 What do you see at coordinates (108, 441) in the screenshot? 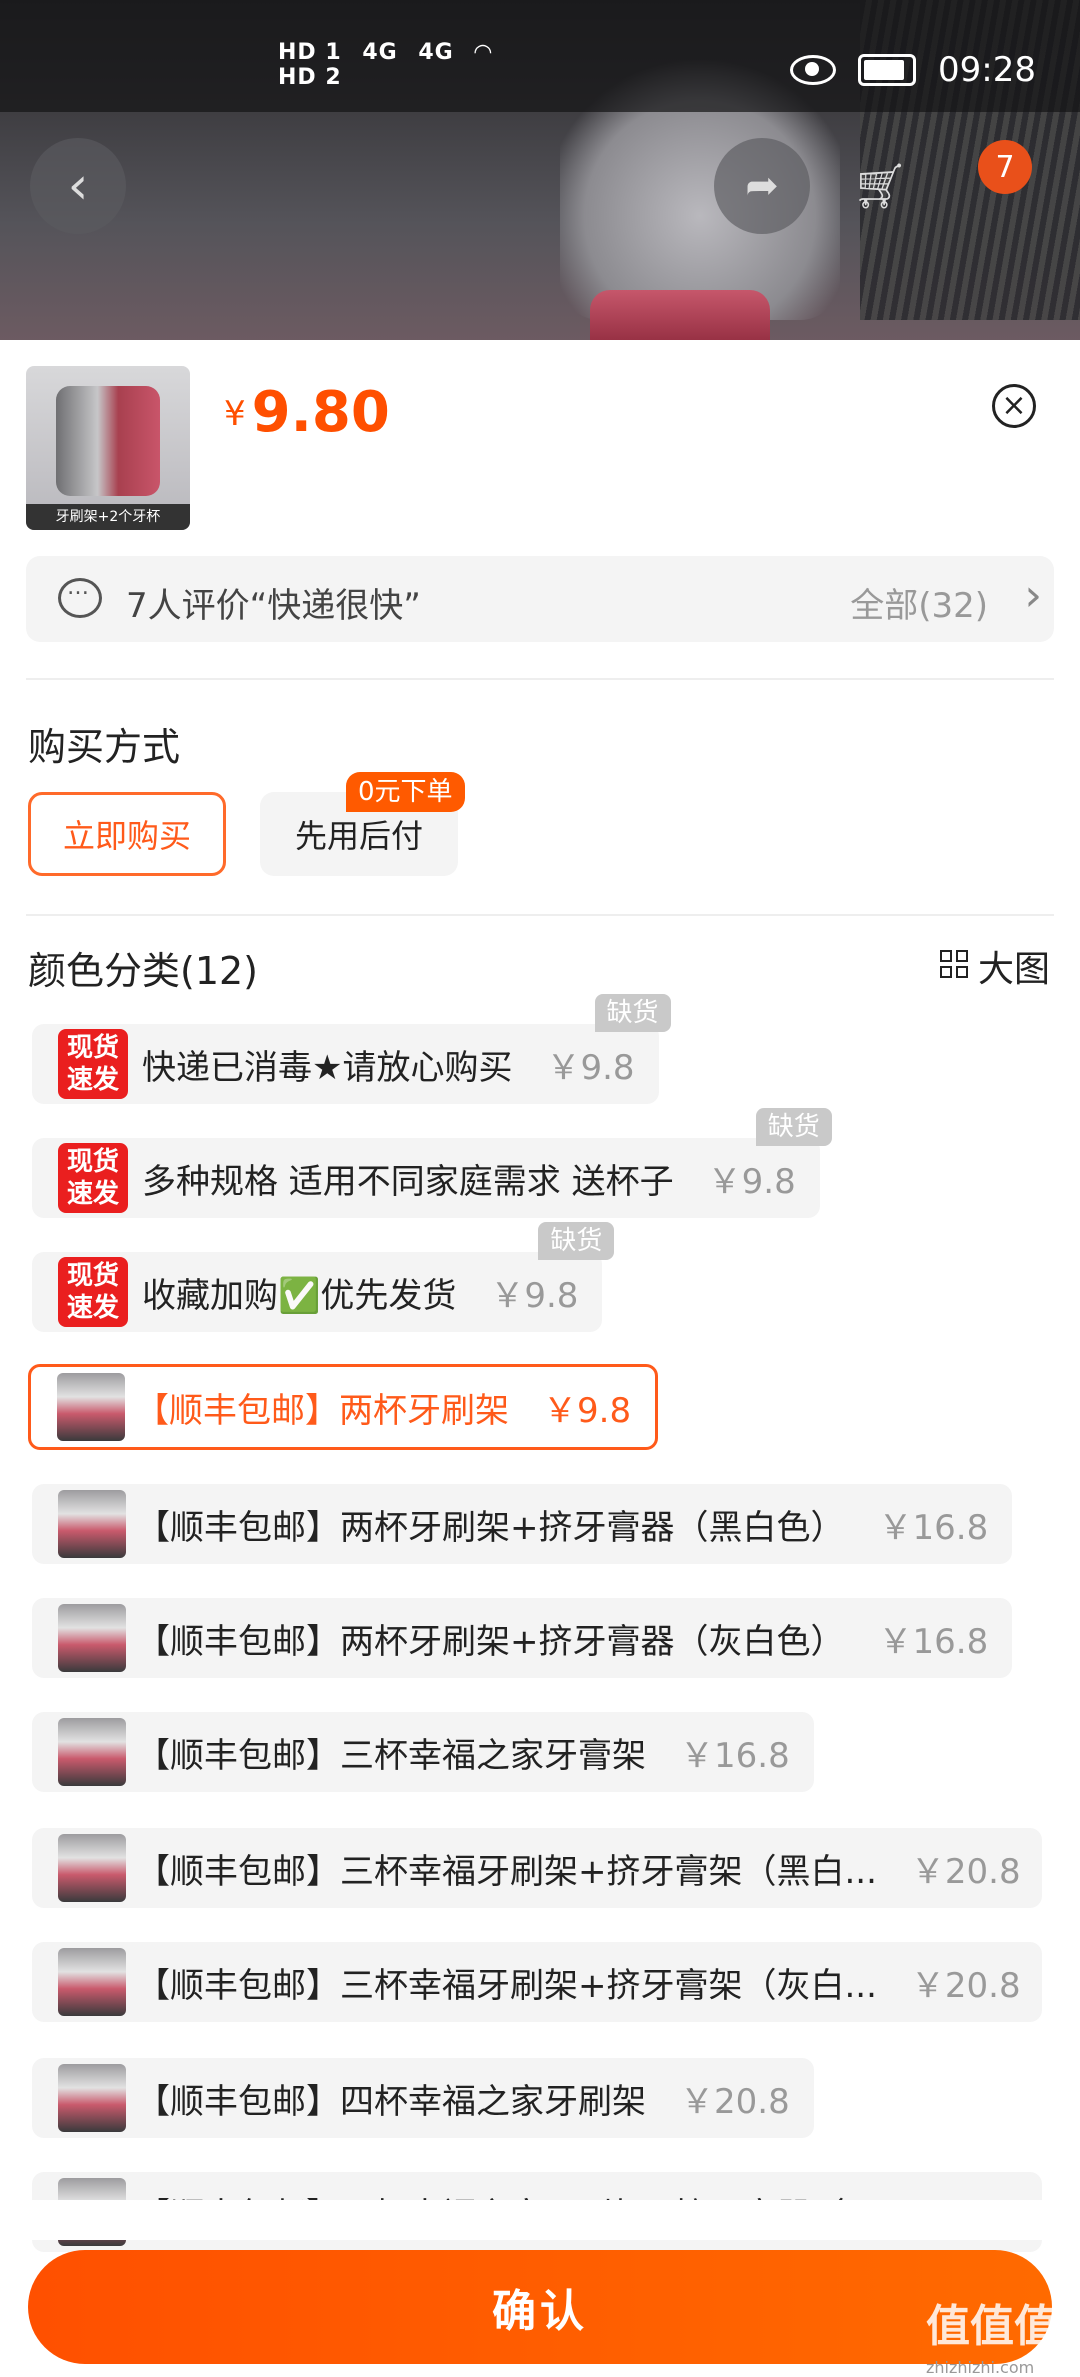
I see `product-image` at bounding box center [108, 441].